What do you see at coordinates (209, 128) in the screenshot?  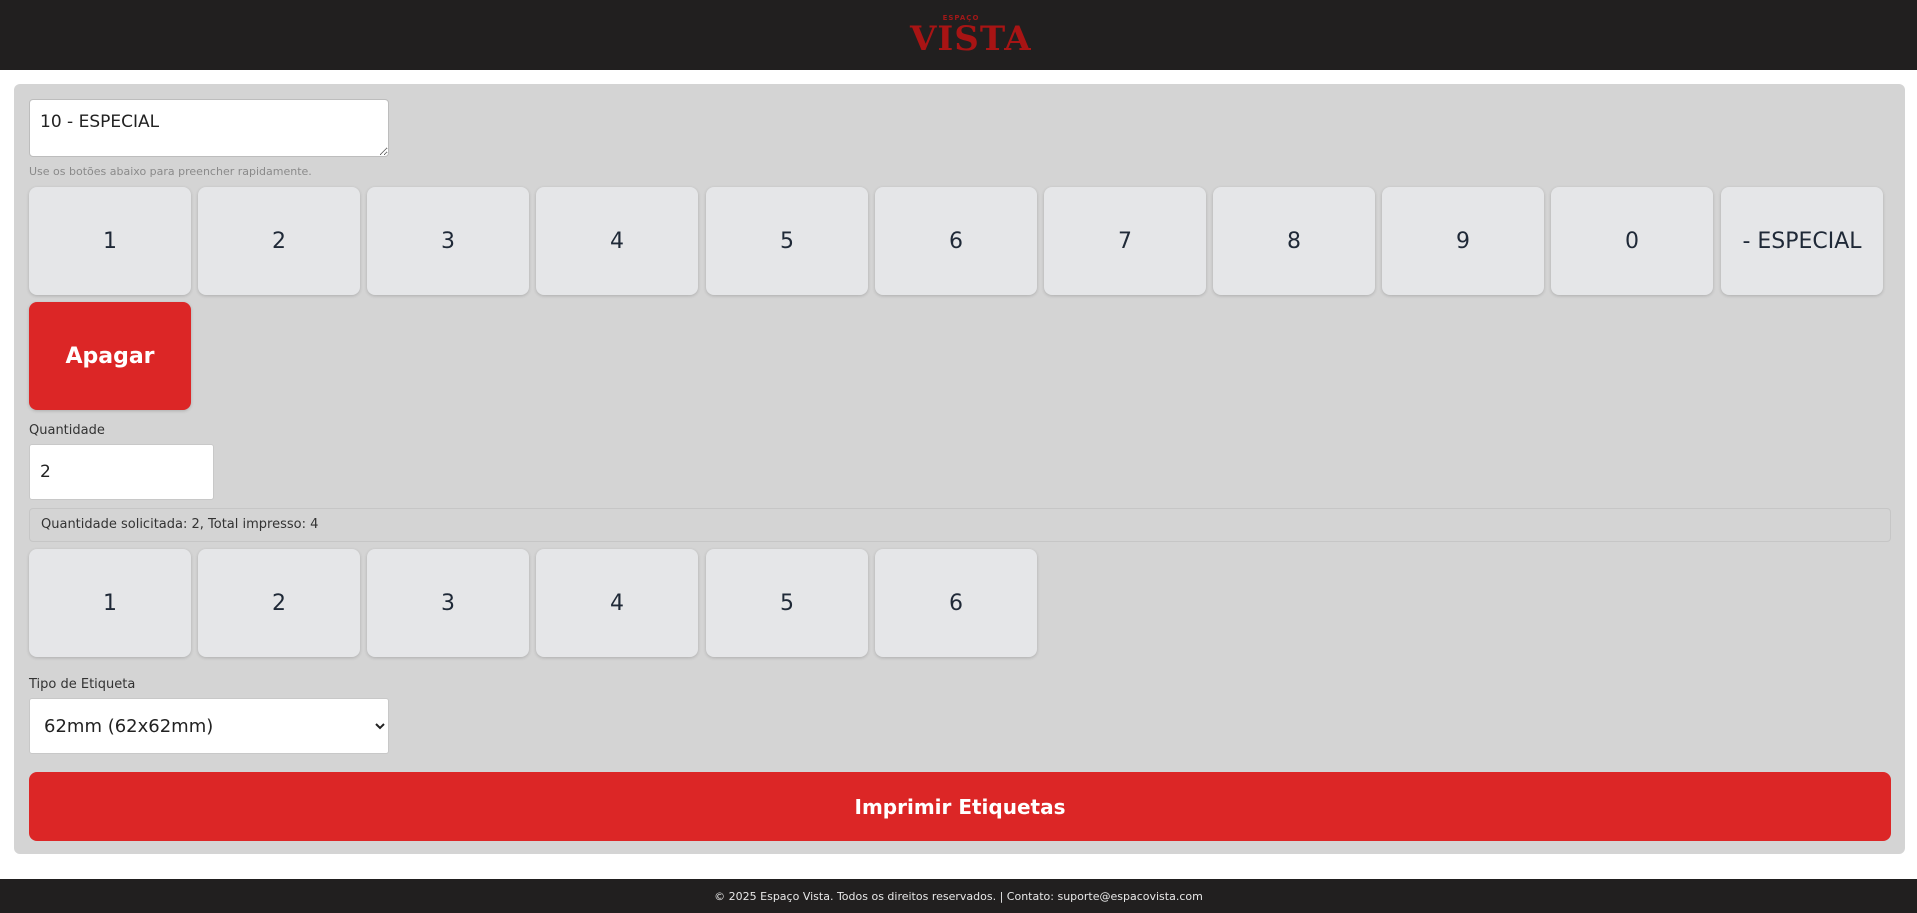 I see `product-code-input` at bounding box center [209, 128].